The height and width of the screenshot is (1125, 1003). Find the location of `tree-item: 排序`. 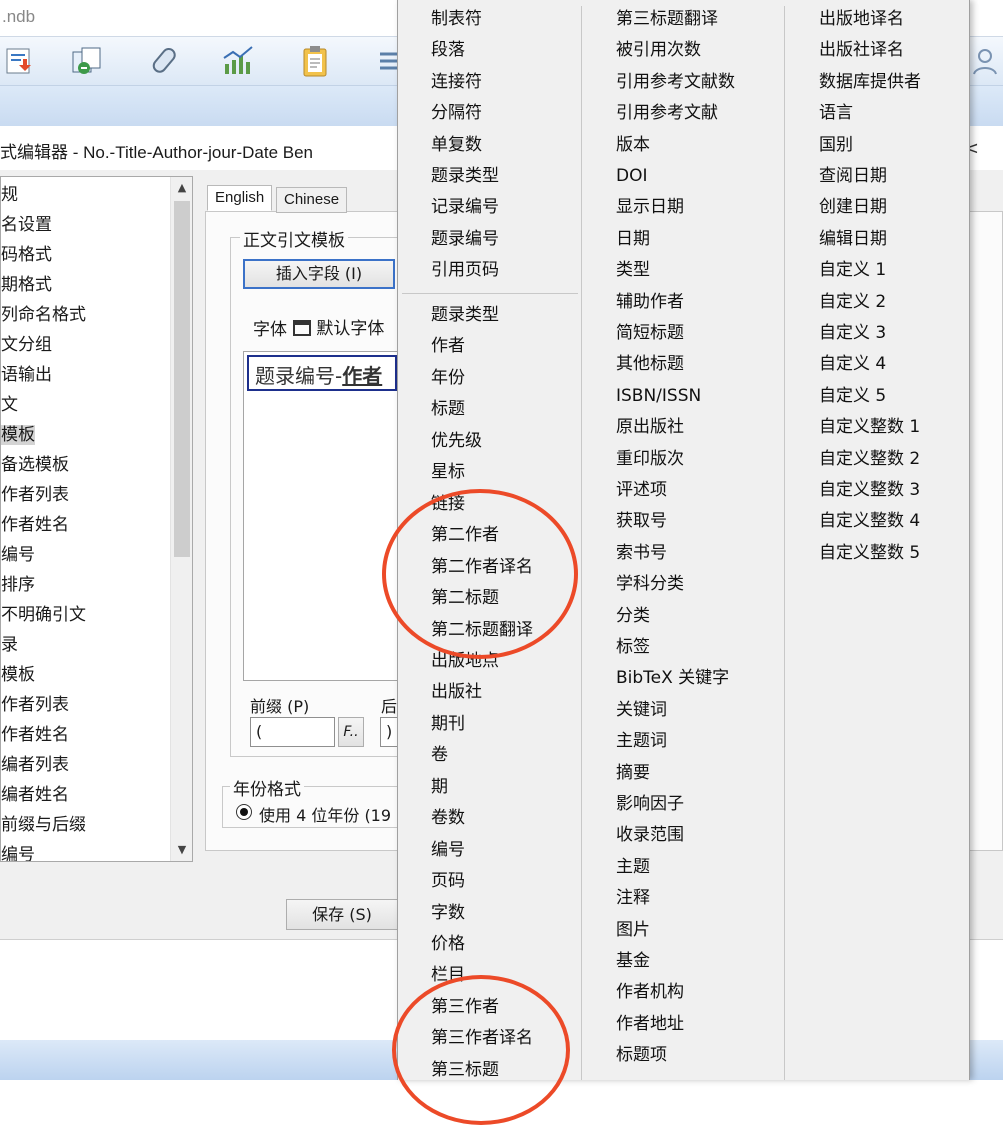

tree-item: 排序 is located at coordinates (18, 585).